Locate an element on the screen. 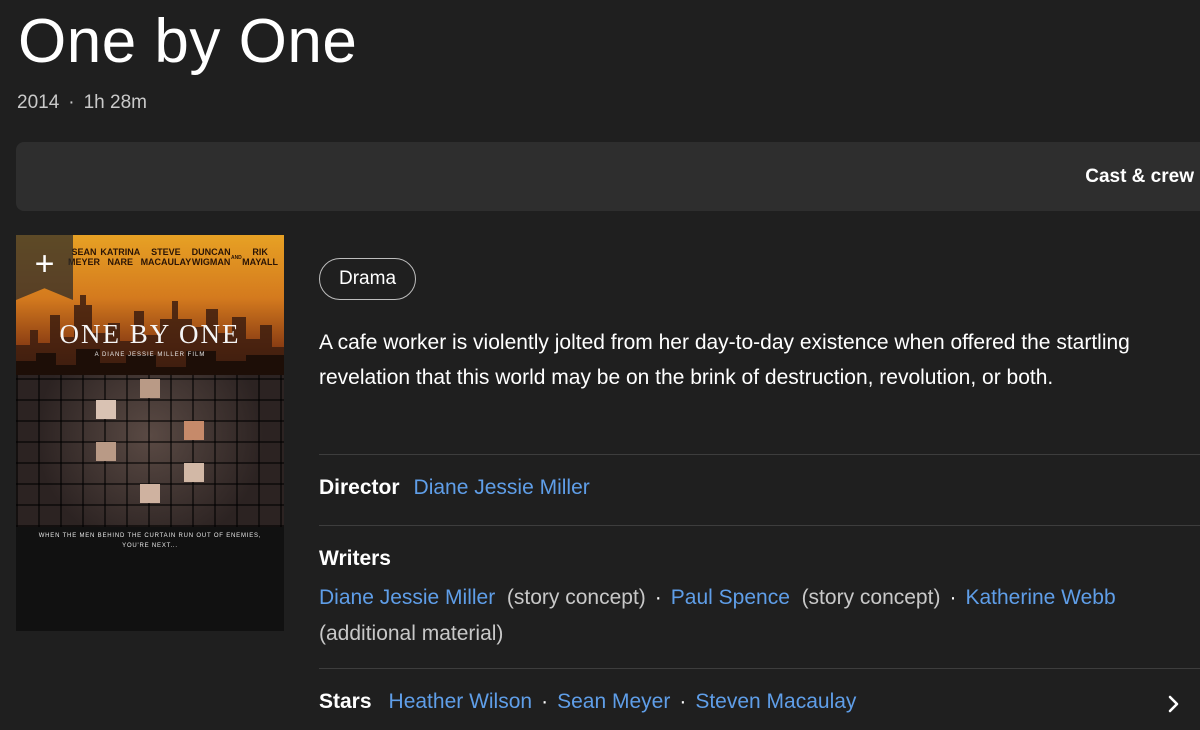 Image resolution: width=1200 pixels, height=730 pixels. director-row: Director Diane Jessie Miller is located at coordinates (454, 488).